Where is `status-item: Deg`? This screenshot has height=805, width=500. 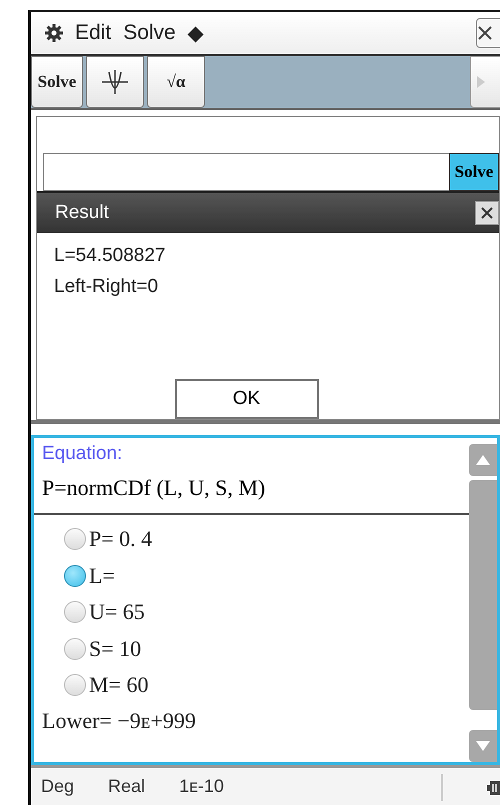 status-item: Deg is located at coordinates (57, 786).